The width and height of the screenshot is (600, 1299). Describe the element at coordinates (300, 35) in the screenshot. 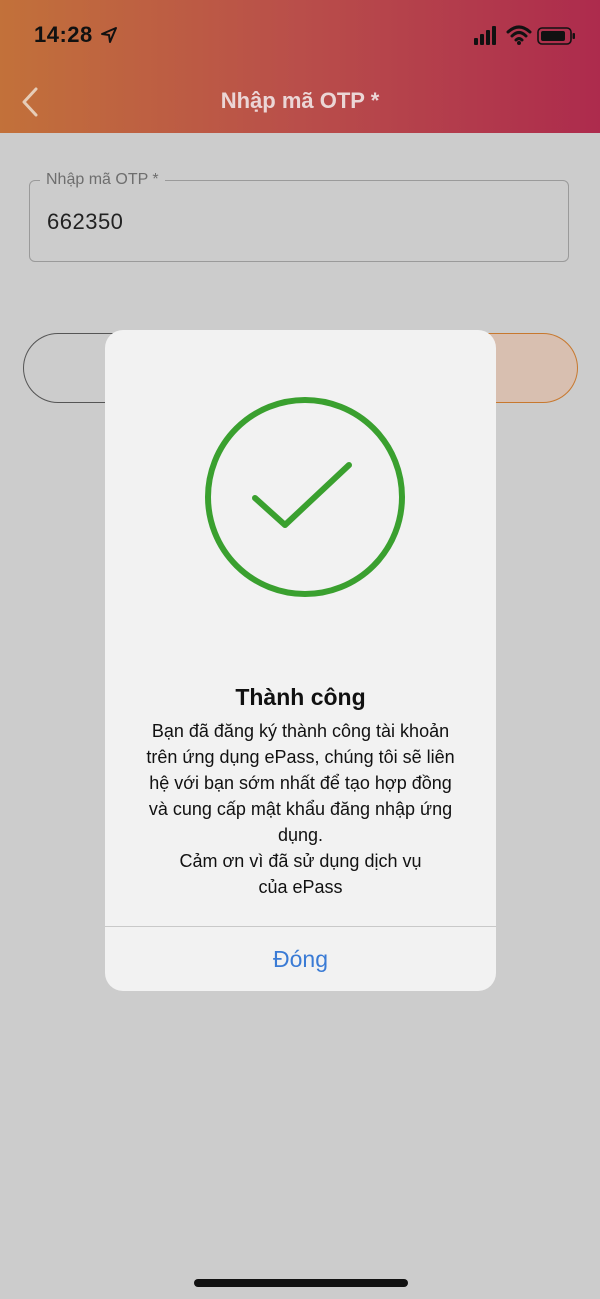

I see `status-bar: 14:28` at that location.